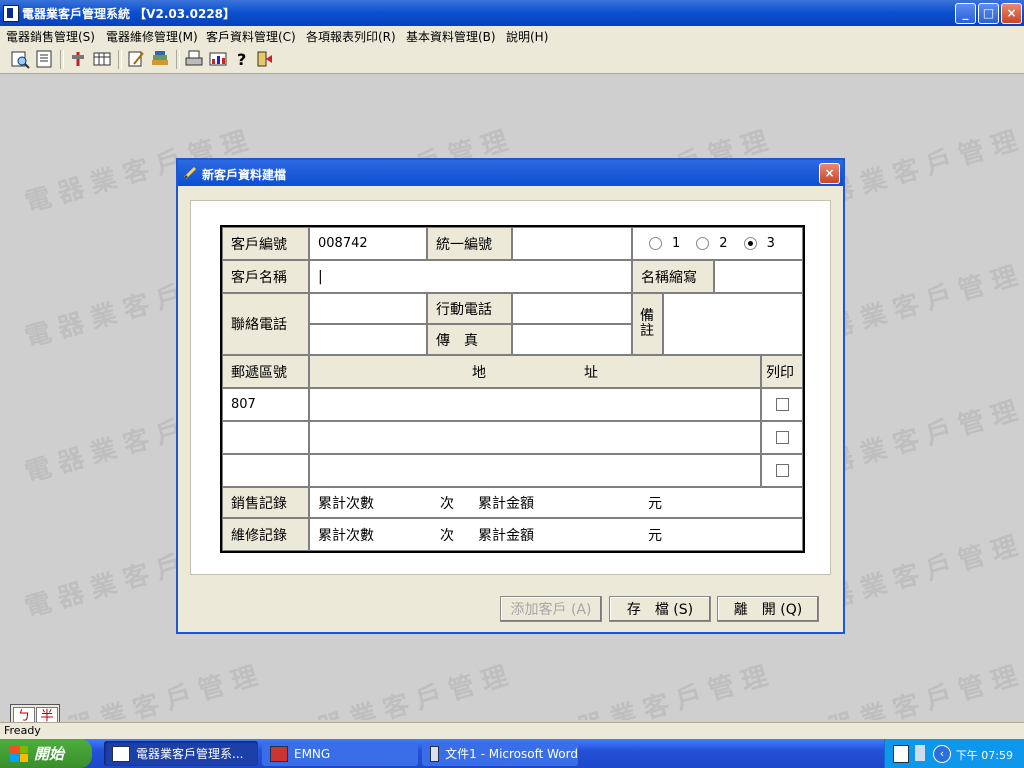 This screenshot has width=1024, height=768. I want to click on pencil-icon, so click(190, 173).